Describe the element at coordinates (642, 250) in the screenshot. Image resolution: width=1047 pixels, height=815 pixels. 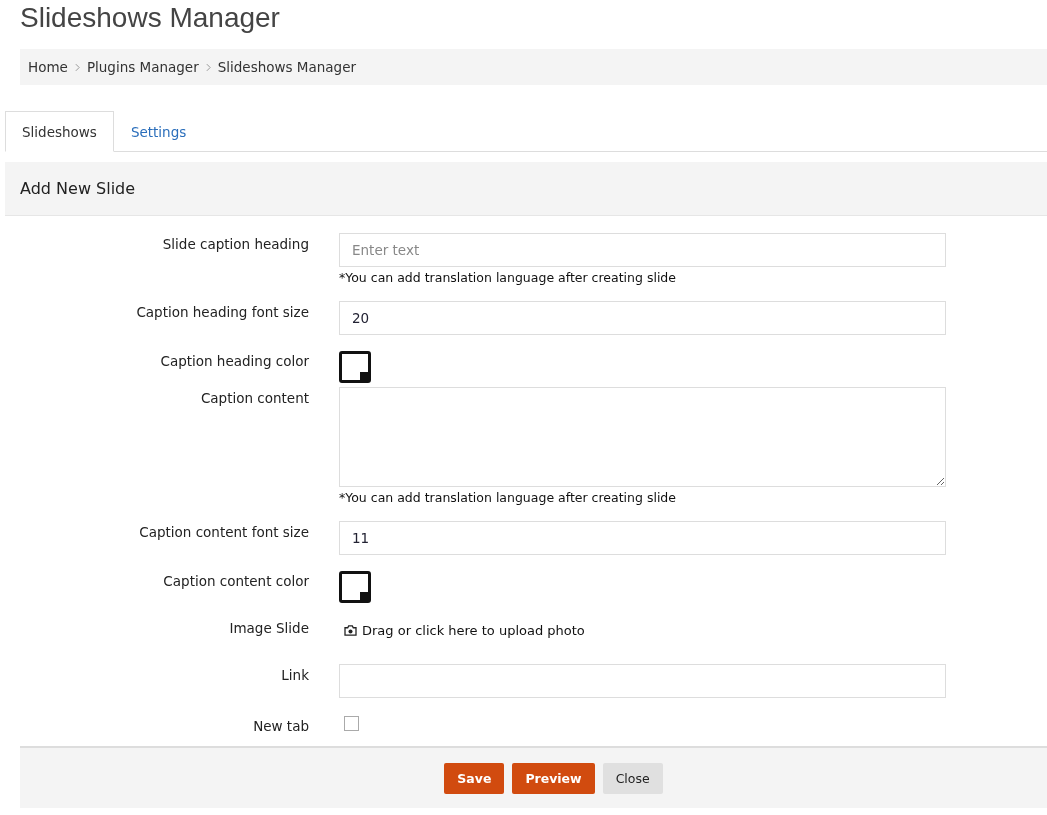
I see `input-field: Enter text` at that location.